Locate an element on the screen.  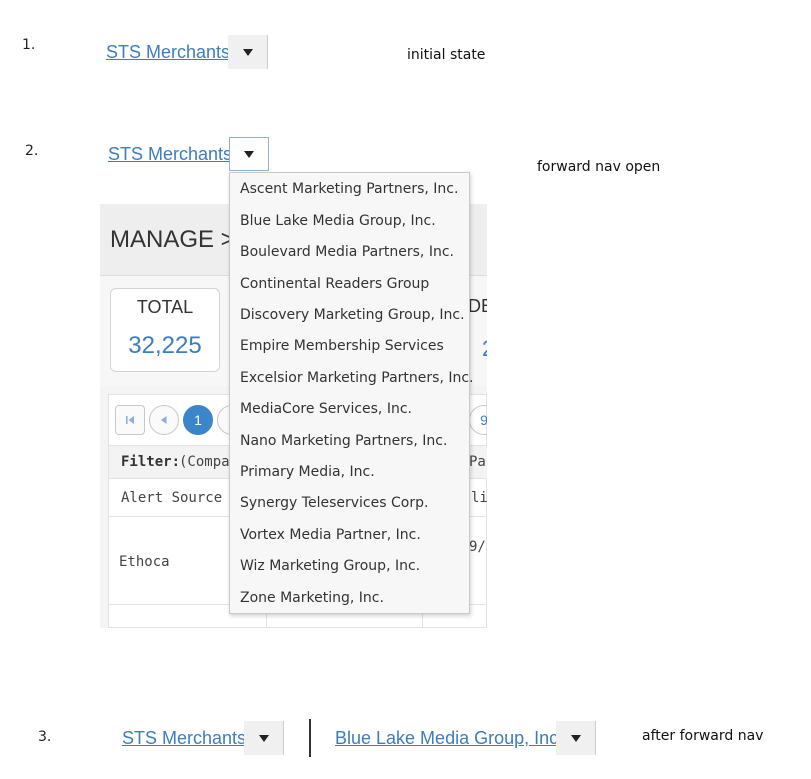
page-title: MANAGE > is located at coordinates (172, 239).